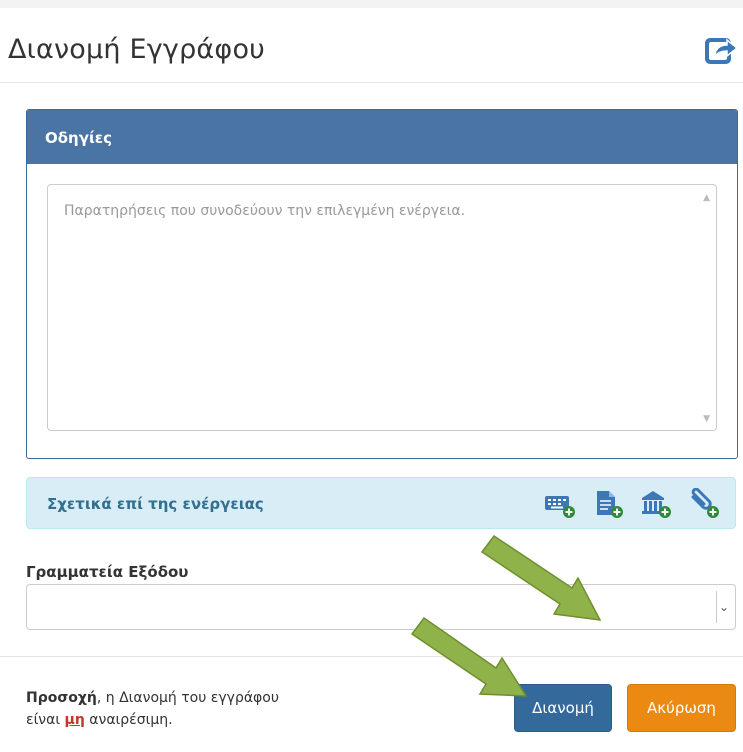 Image resolution: width=743 pixels, height=752 pixels. I want to click on instructions-title: Οδηγίες, so click(382, 137).